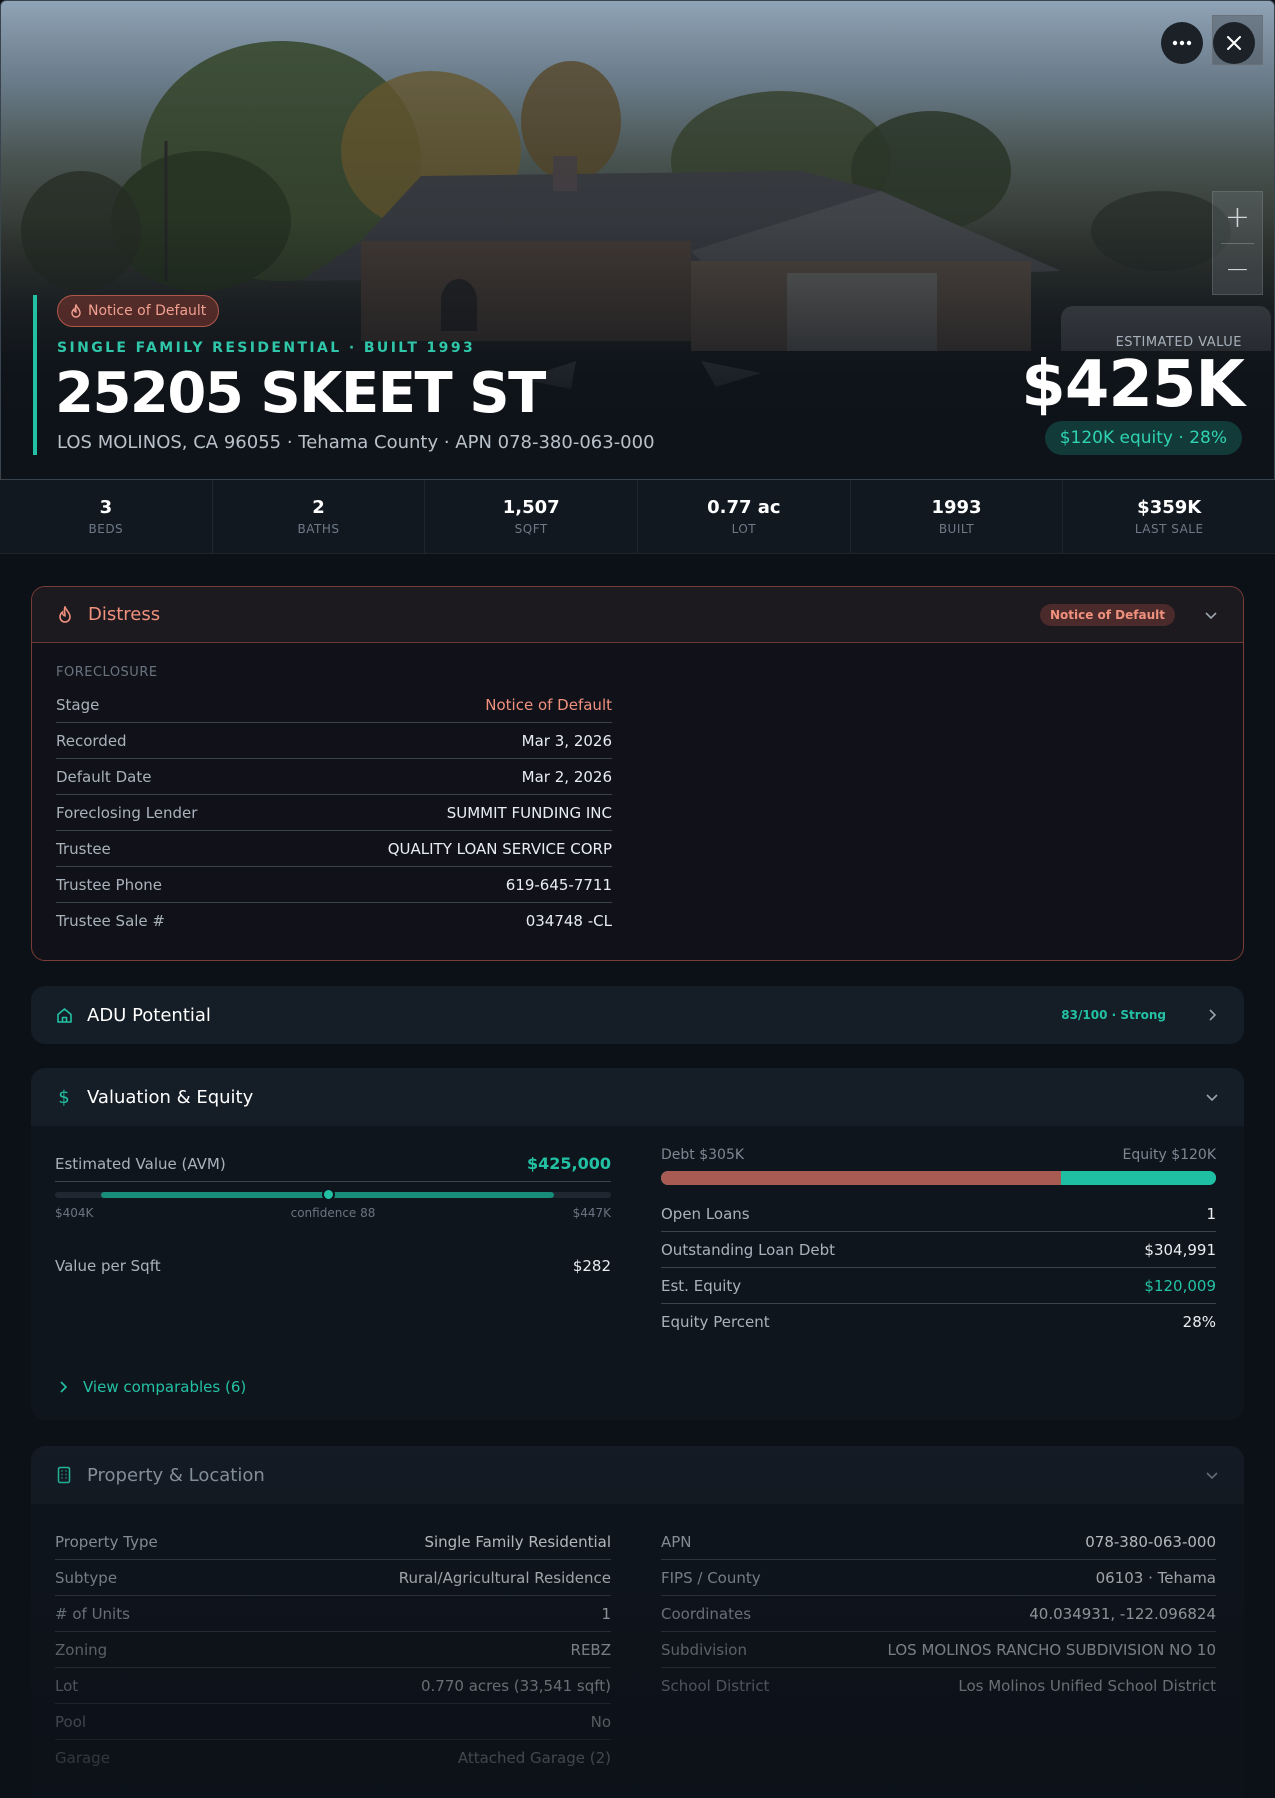 Image resolution: width=1275 pixels, height=1798 pixels. I want to click on detail-row-lender: Foreclosing Lender SUMMIT FUNDING INC, so click(334, 813).